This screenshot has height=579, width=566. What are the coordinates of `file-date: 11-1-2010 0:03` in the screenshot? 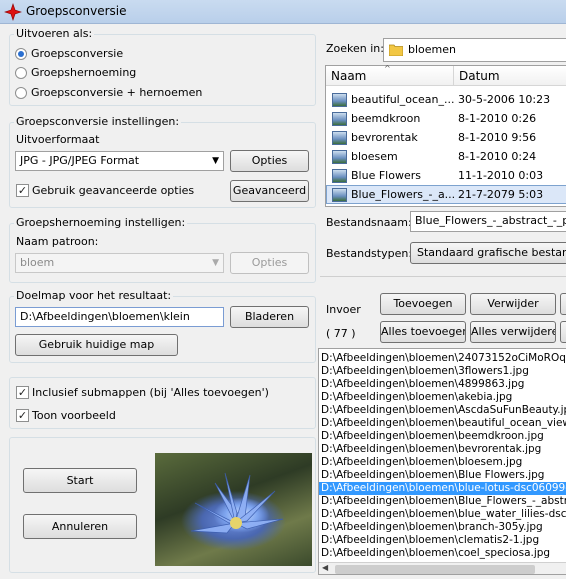 It's located at (501, 175).